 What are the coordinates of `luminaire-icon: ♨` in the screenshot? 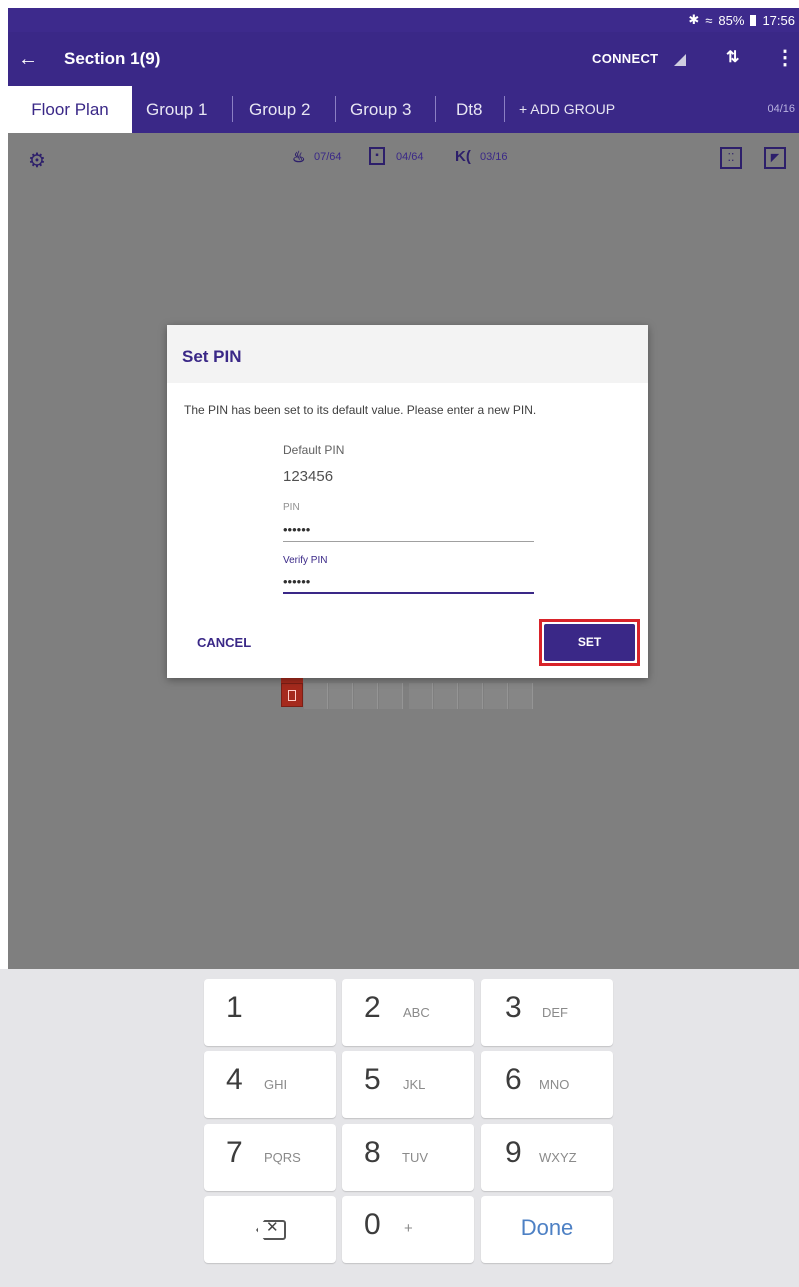 It's located at (299, 157).